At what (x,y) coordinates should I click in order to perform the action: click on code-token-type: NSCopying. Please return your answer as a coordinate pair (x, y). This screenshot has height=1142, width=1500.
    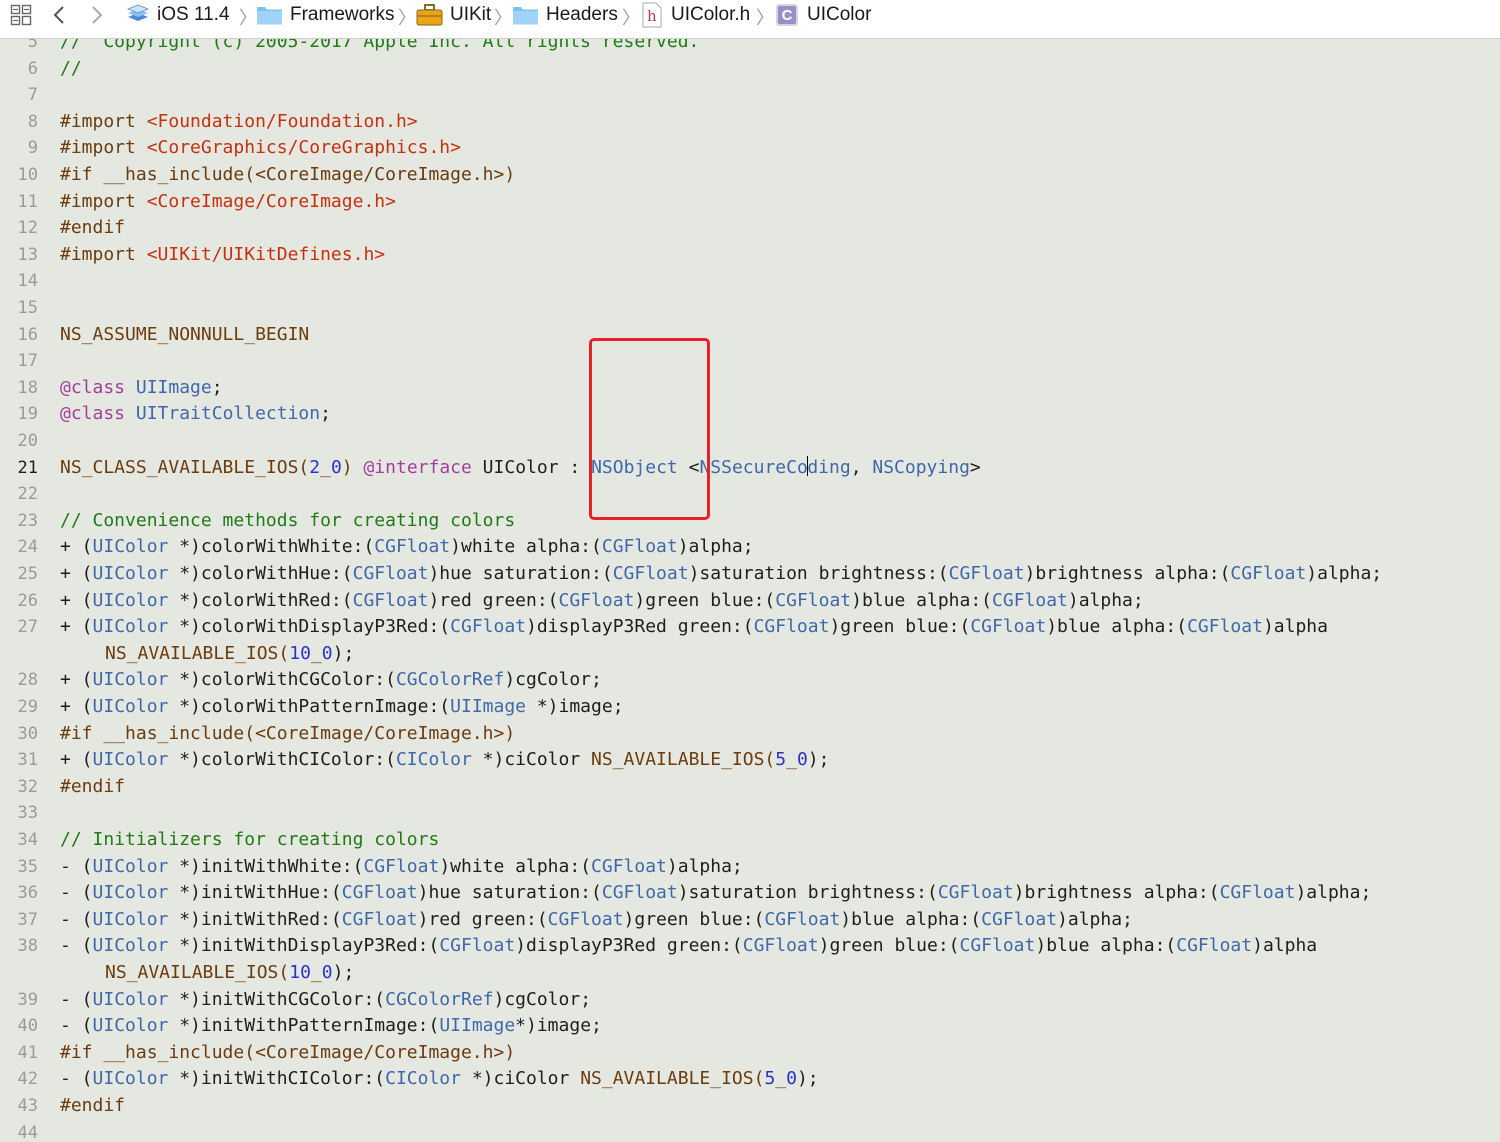
    Looking at the image, I should click on (921, 467).